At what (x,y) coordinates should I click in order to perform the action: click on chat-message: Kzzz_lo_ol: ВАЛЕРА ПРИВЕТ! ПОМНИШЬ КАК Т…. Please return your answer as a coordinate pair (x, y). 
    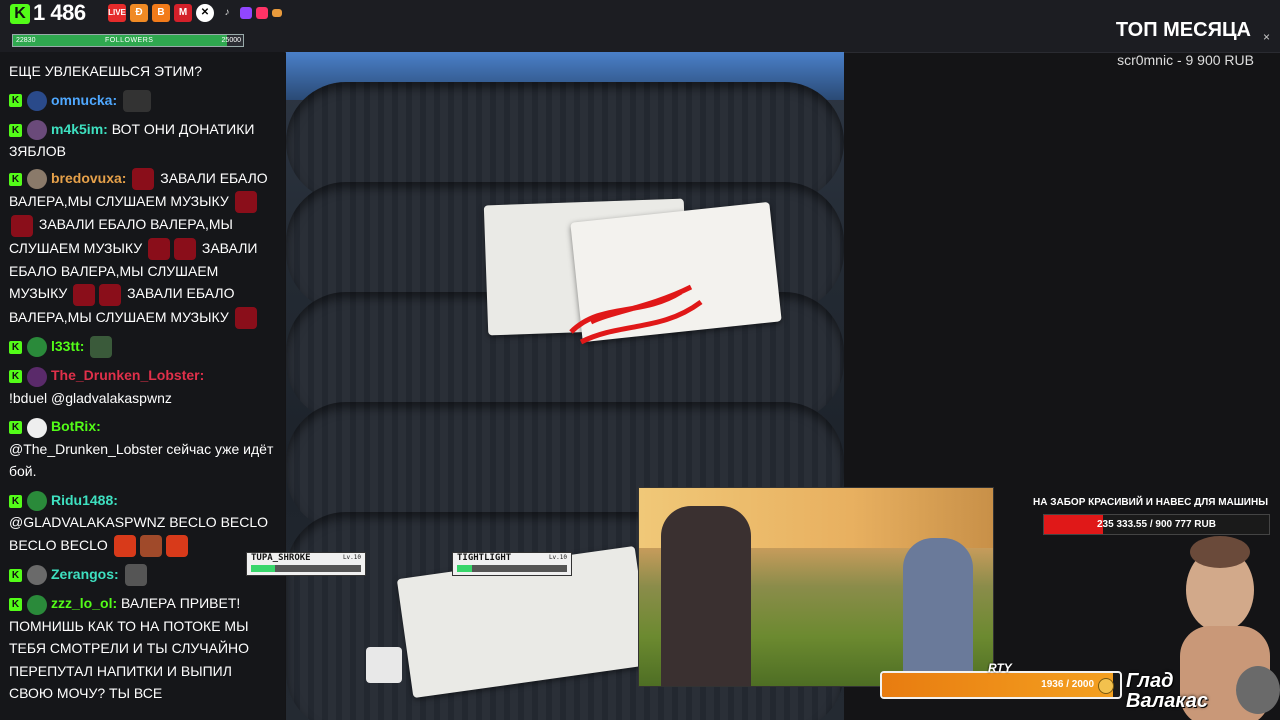
    Looking at the image, I should click on (142, 648).